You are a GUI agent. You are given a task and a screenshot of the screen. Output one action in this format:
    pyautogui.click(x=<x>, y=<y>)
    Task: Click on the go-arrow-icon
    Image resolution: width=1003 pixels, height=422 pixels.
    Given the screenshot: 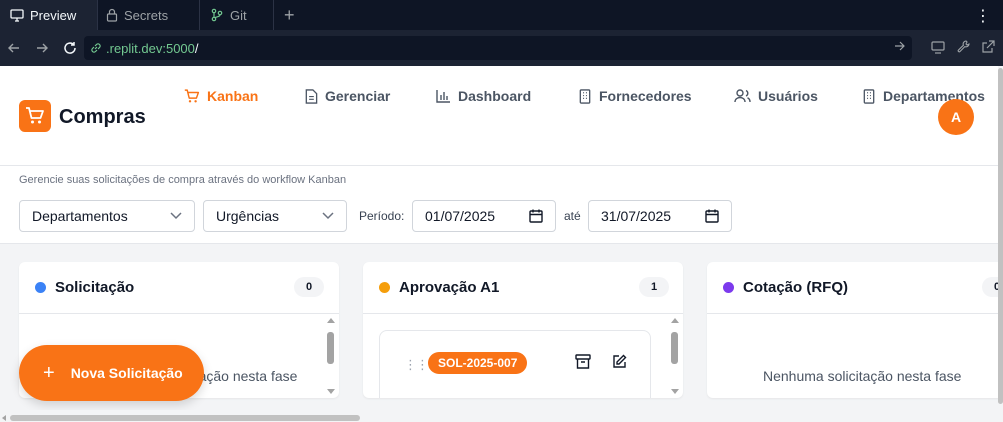 What is the action you would take?
    pyautogui.click(x=900, y=47)
    